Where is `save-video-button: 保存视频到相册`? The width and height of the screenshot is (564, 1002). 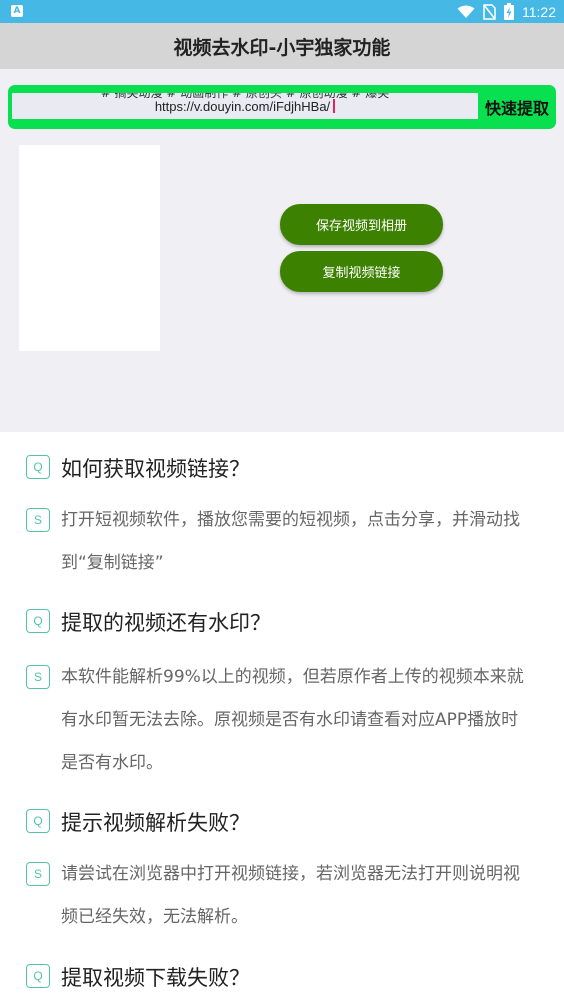
save-video-button: 保存视频到相册 is located at coordinates (361, 224).